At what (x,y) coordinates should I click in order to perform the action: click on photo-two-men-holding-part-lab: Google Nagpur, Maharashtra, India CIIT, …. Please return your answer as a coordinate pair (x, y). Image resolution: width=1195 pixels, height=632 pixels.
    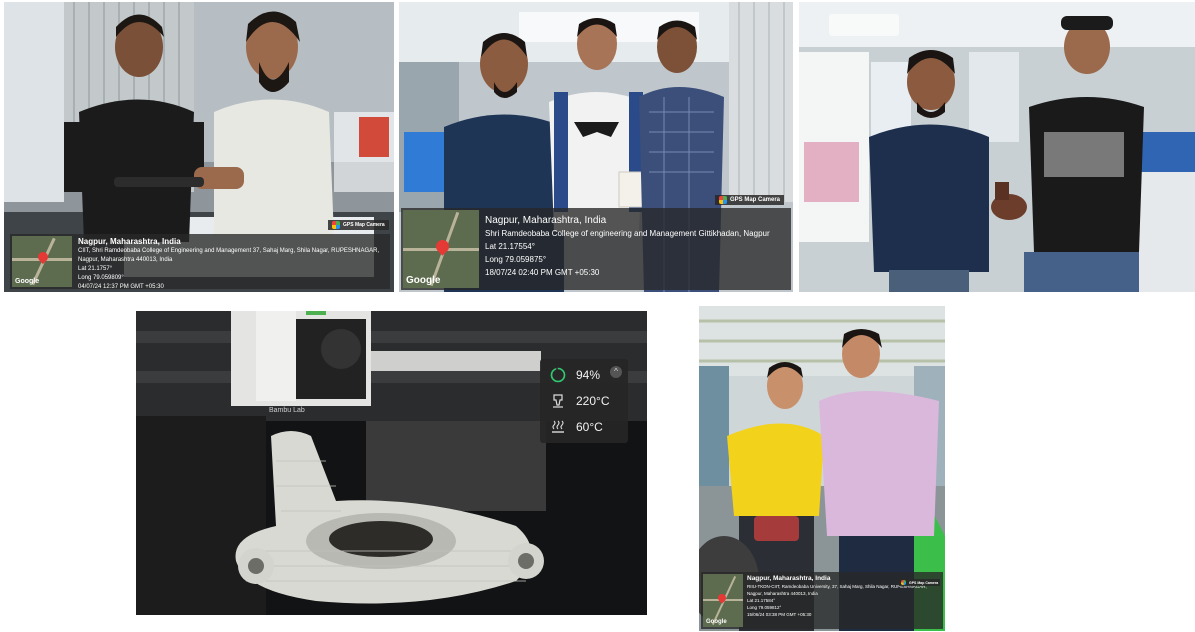
    Looking at the image, I should click on (199, 147).